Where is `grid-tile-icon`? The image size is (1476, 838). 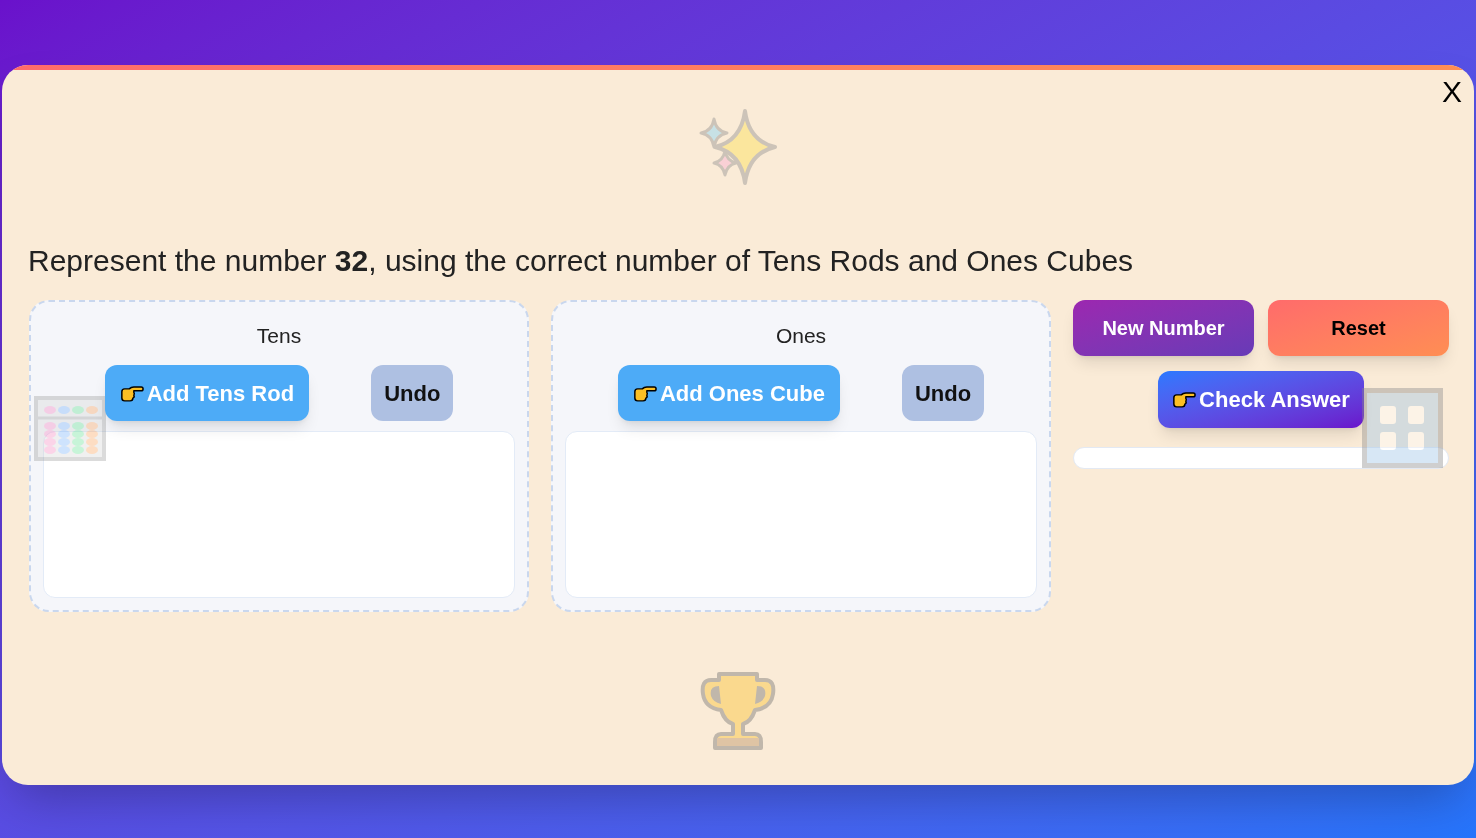
grid-tile-icon is located at coordinates (1402, 428).